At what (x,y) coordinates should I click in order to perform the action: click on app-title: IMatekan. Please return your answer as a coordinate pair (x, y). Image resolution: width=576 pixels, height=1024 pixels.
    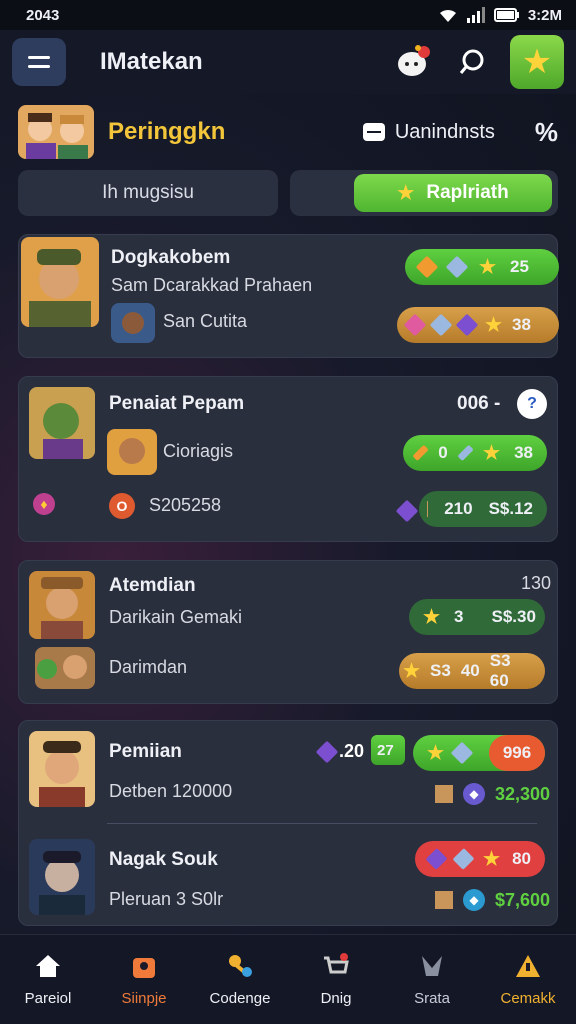
    Looking at the image, I should click on (151, 61).